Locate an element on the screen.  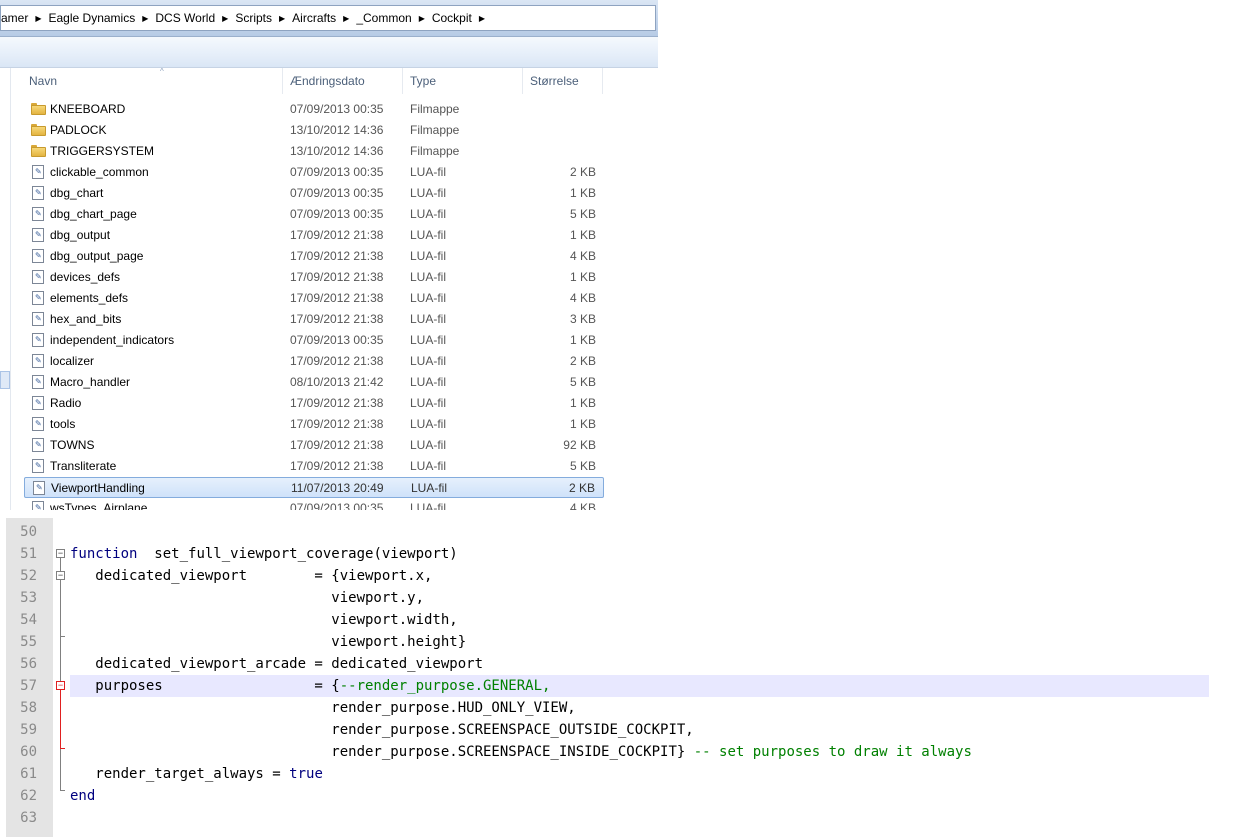
file-row: TRIGGERSYSTEM 13/10/2012 14:36 Filmappe is located at coordinates (314, 151).